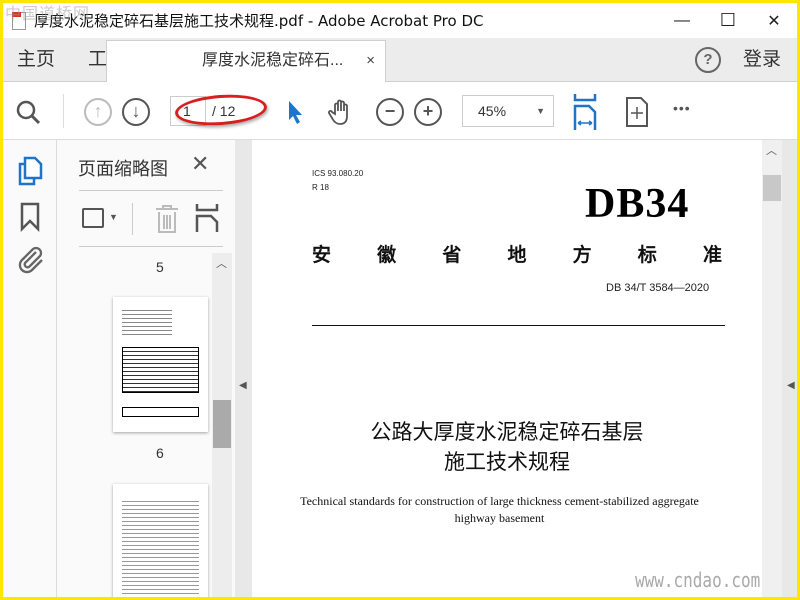  Describe the element at coordinates (243, 368) in the screenshot. I see `pane-splitter: ◀` at that location.